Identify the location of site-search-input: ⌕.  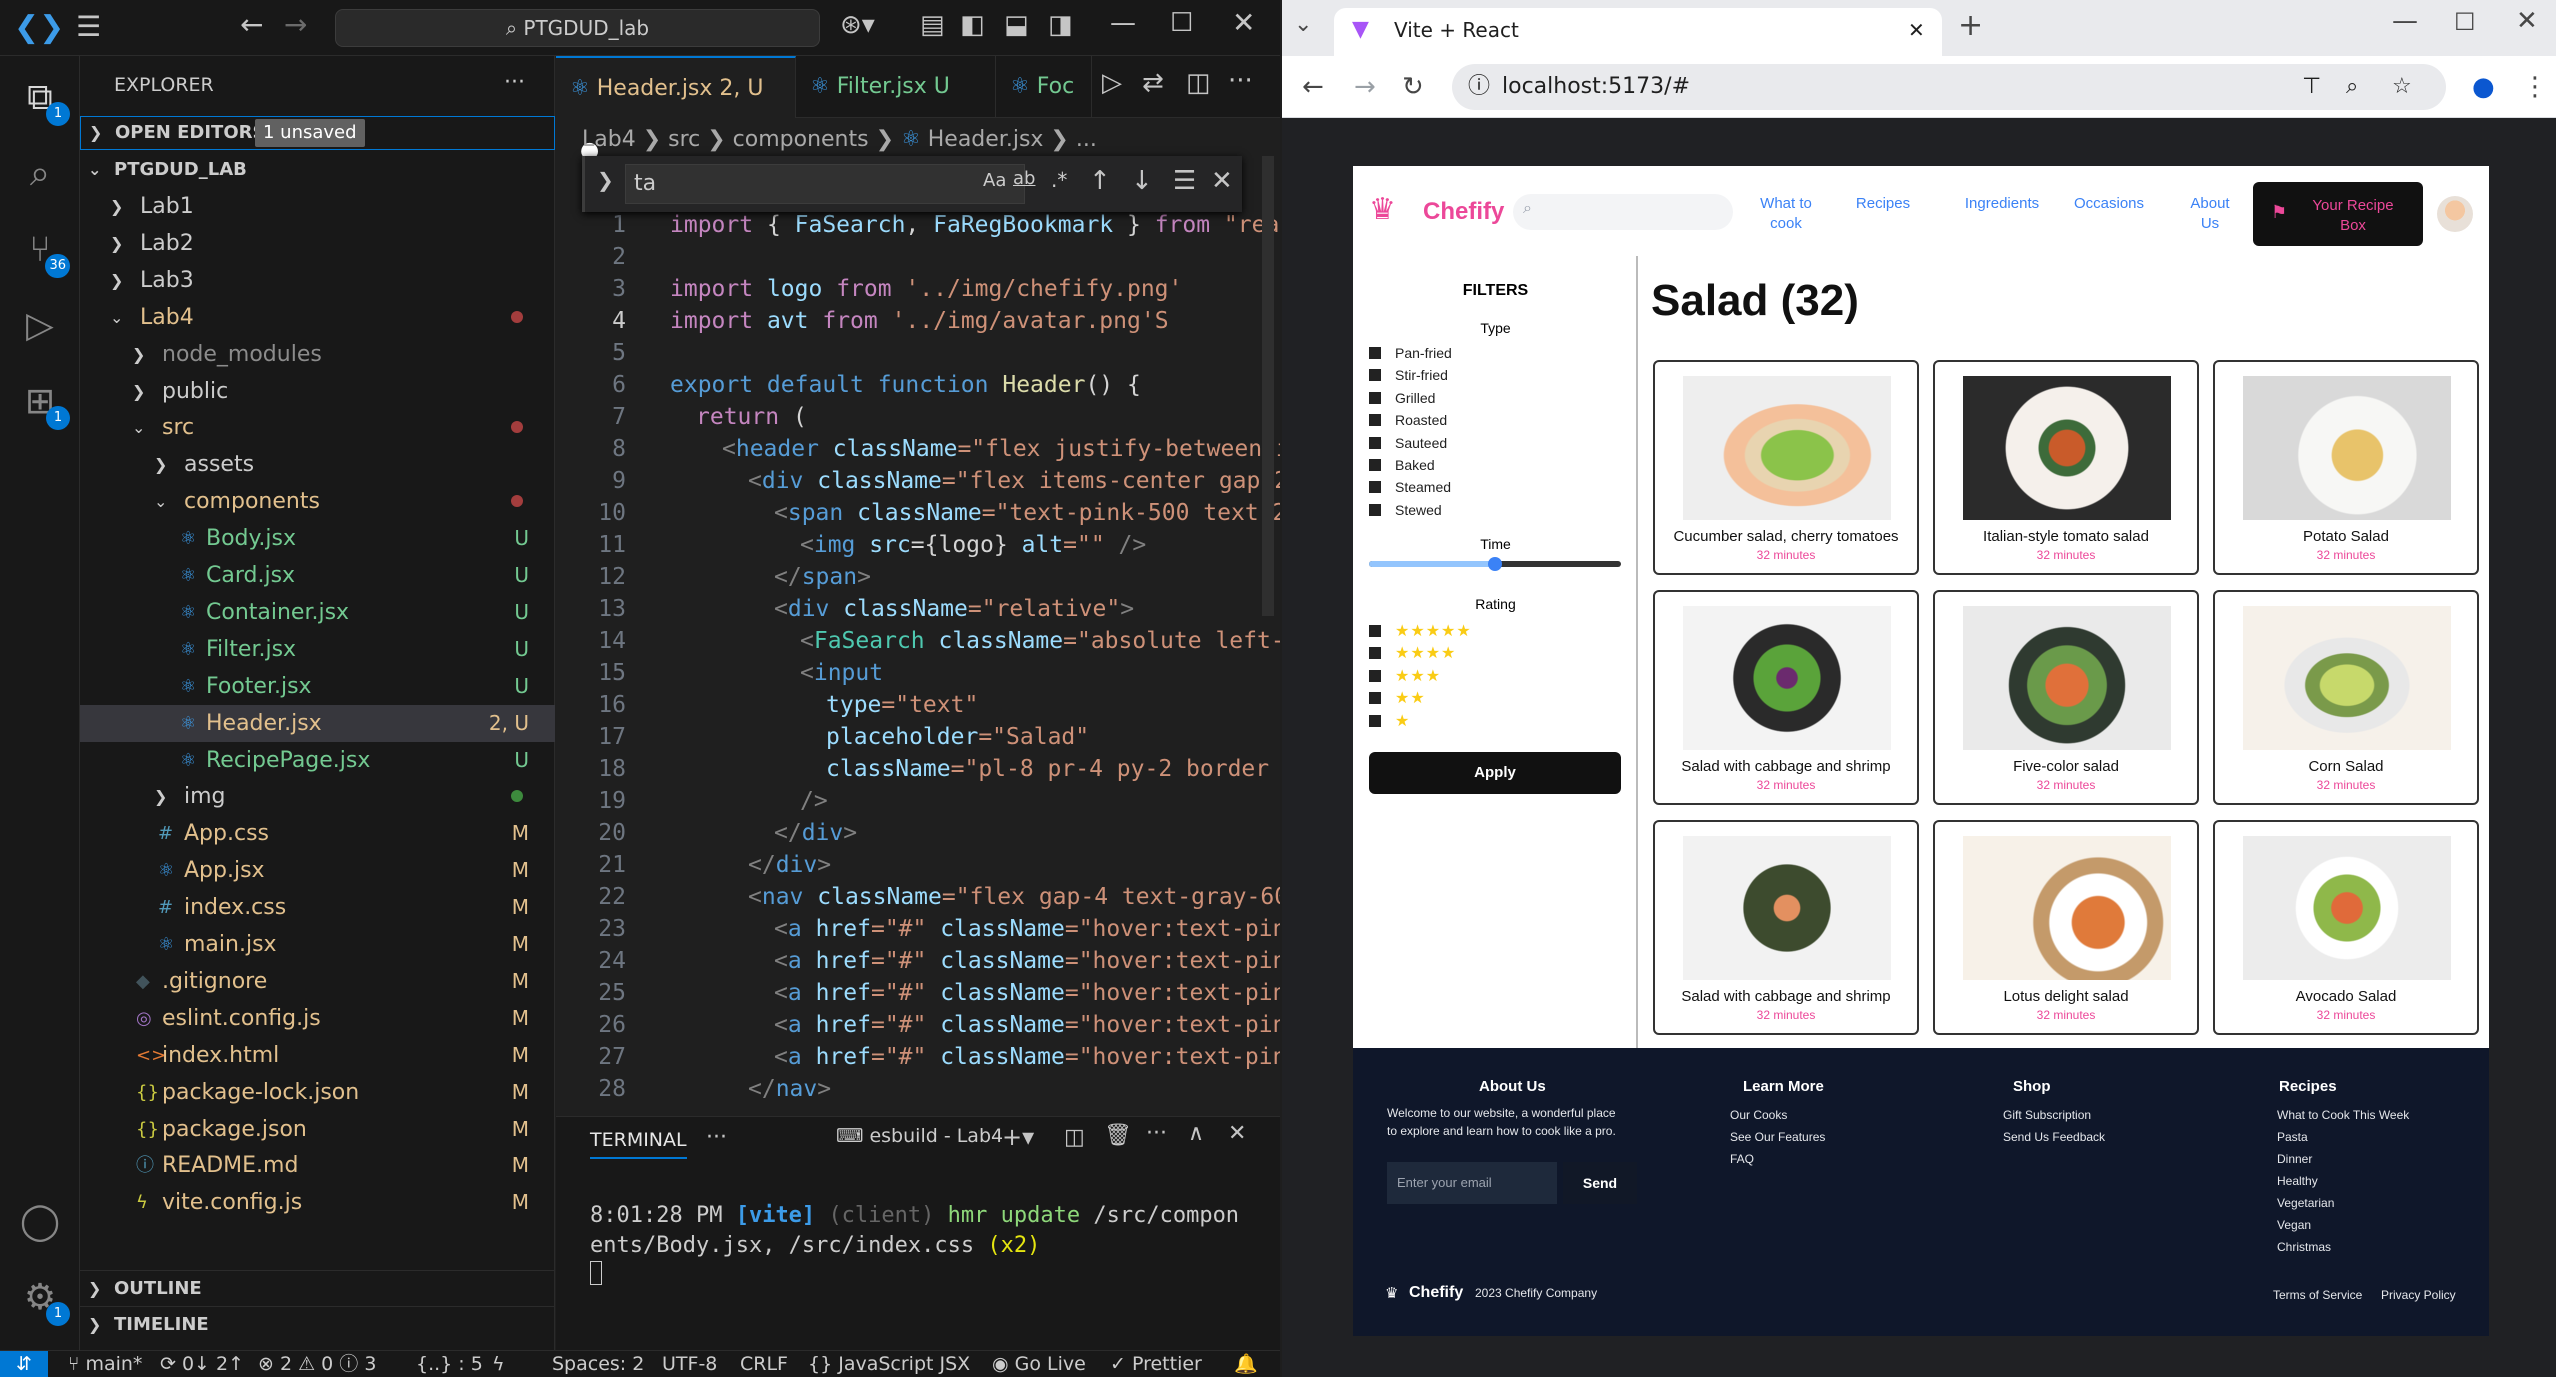
(1623, 212).